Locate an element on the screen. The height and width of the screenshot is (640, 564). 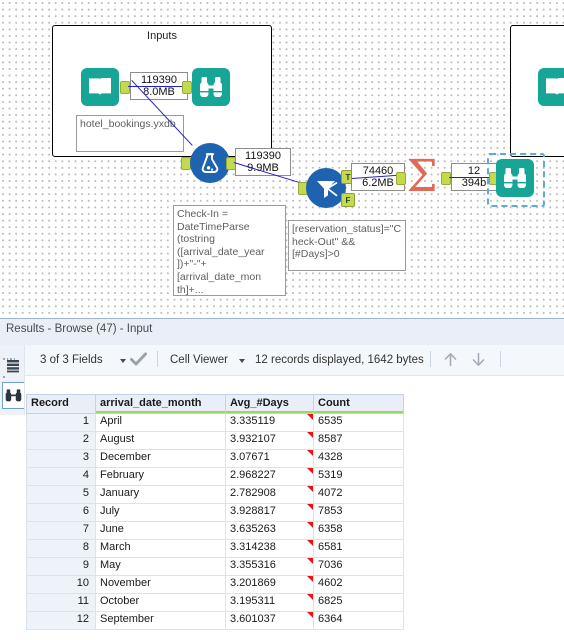
record-number-cell: 11 is located at coordinates (61, 603).